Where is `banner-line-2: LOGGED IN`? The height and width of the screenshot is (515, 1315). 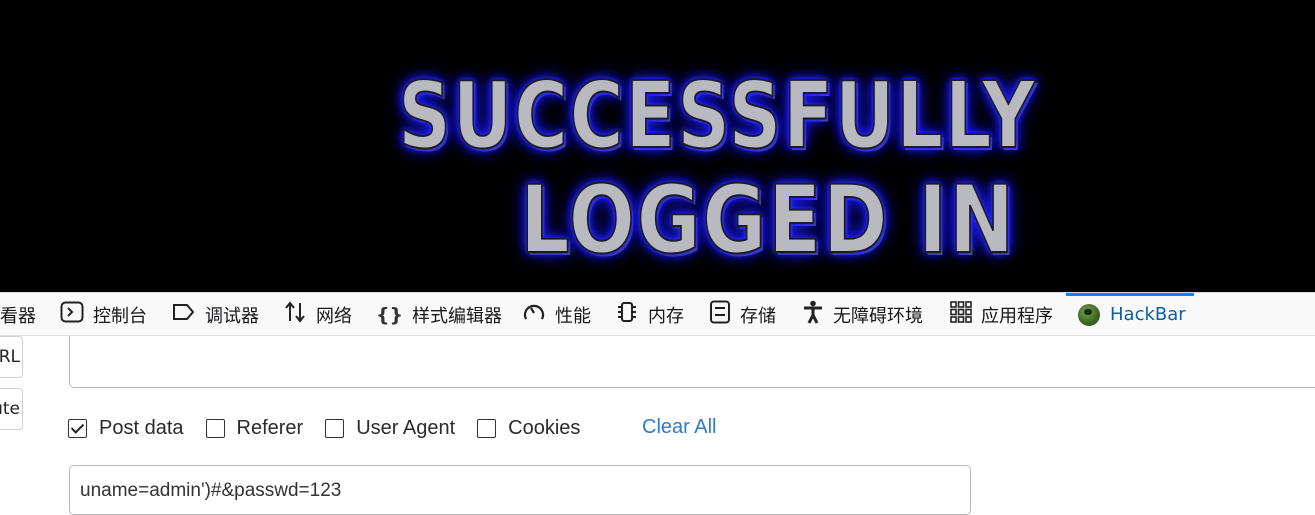 banner-line-2: LOGGED IN is located at coordinates (767, 220).